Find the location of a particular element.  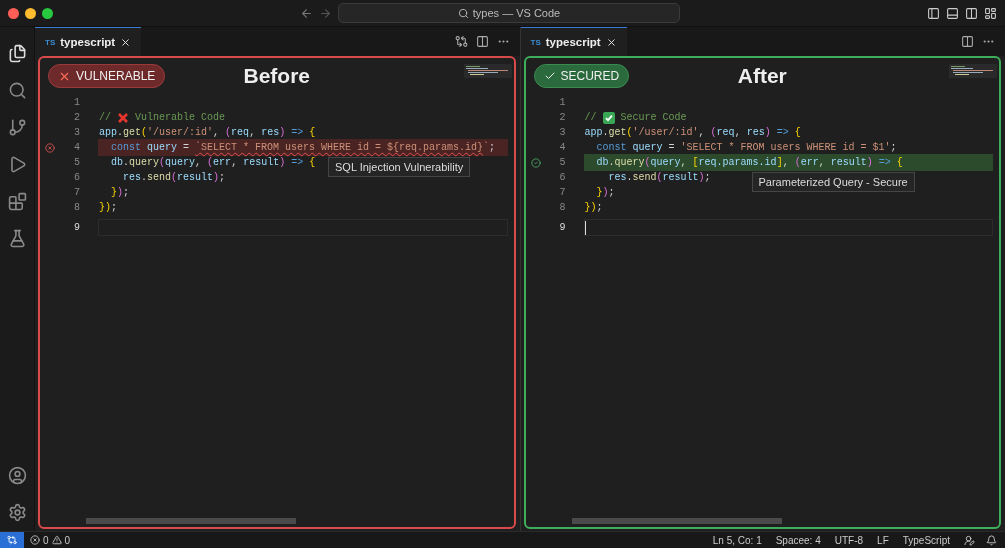

line-number: 8 is located at coordinates (562, 207).